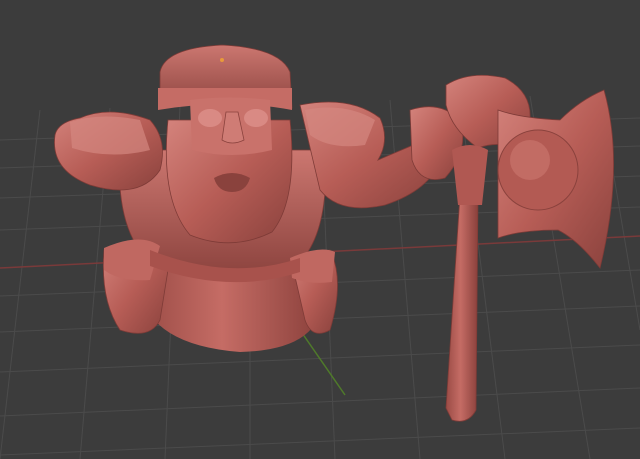 This screenshot has height=459, width=640. What do you see at coordinates (322, 362) in the screenshot?
I see `y-axis-line` at bounding box center [322, 362].